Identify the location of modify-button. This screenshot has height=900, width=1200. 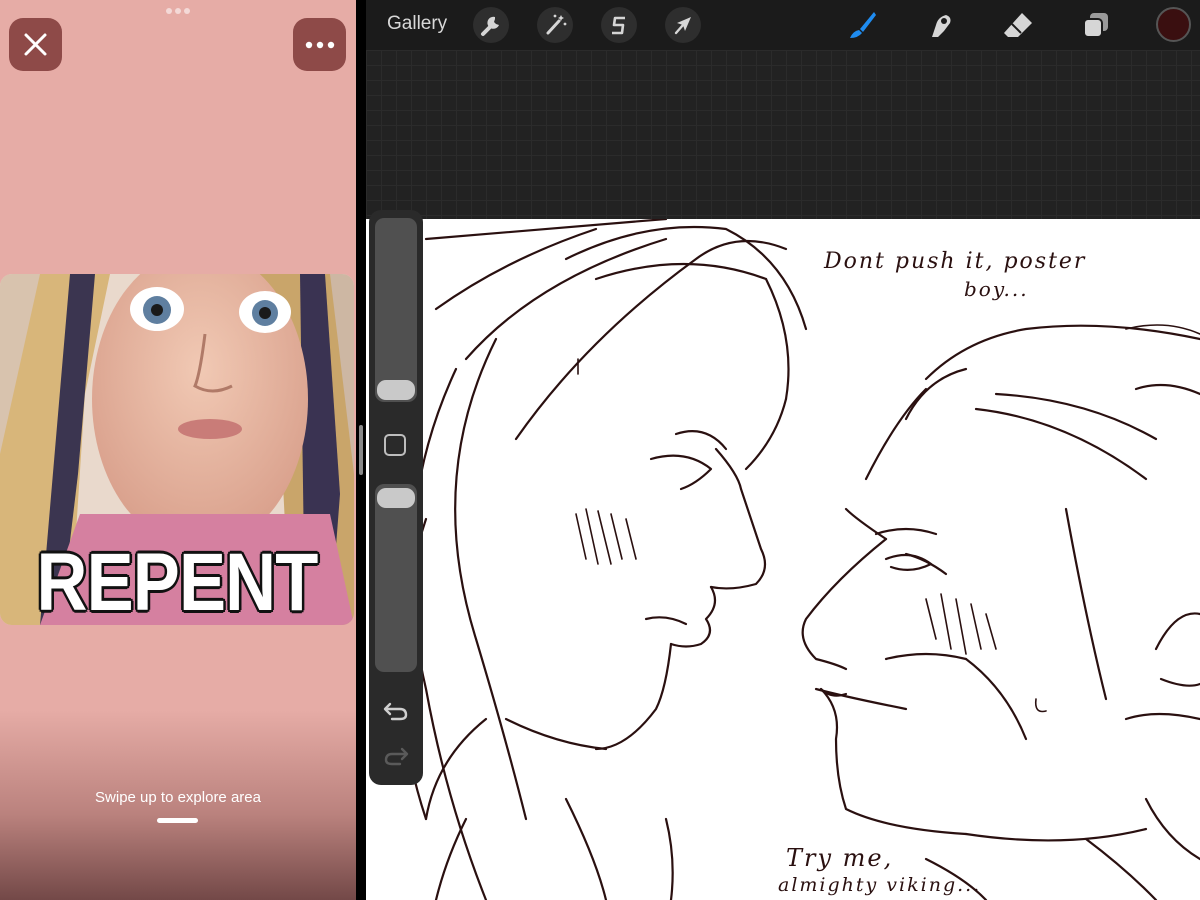
(395, 445).